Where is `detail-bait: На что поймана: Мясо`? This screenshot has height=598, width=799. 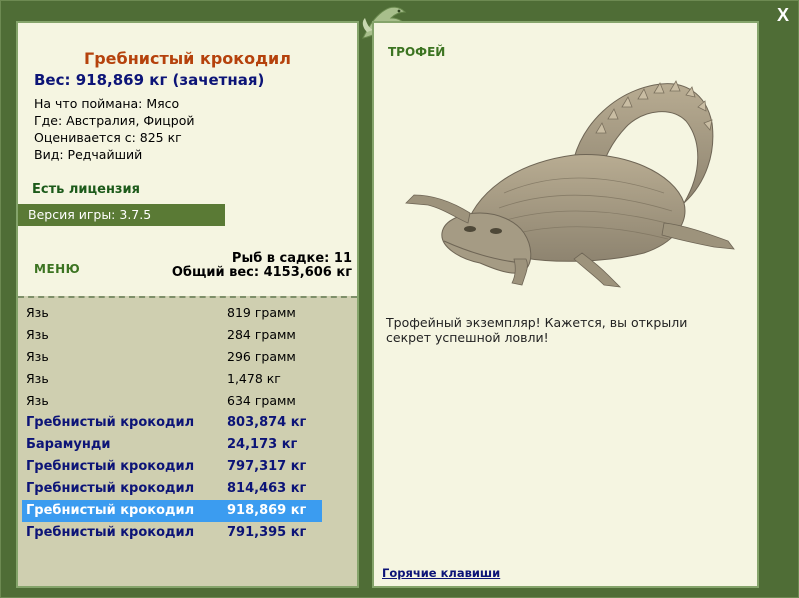
detail-bait: На что поймана: Мясо is located at coordinates (107, 103).